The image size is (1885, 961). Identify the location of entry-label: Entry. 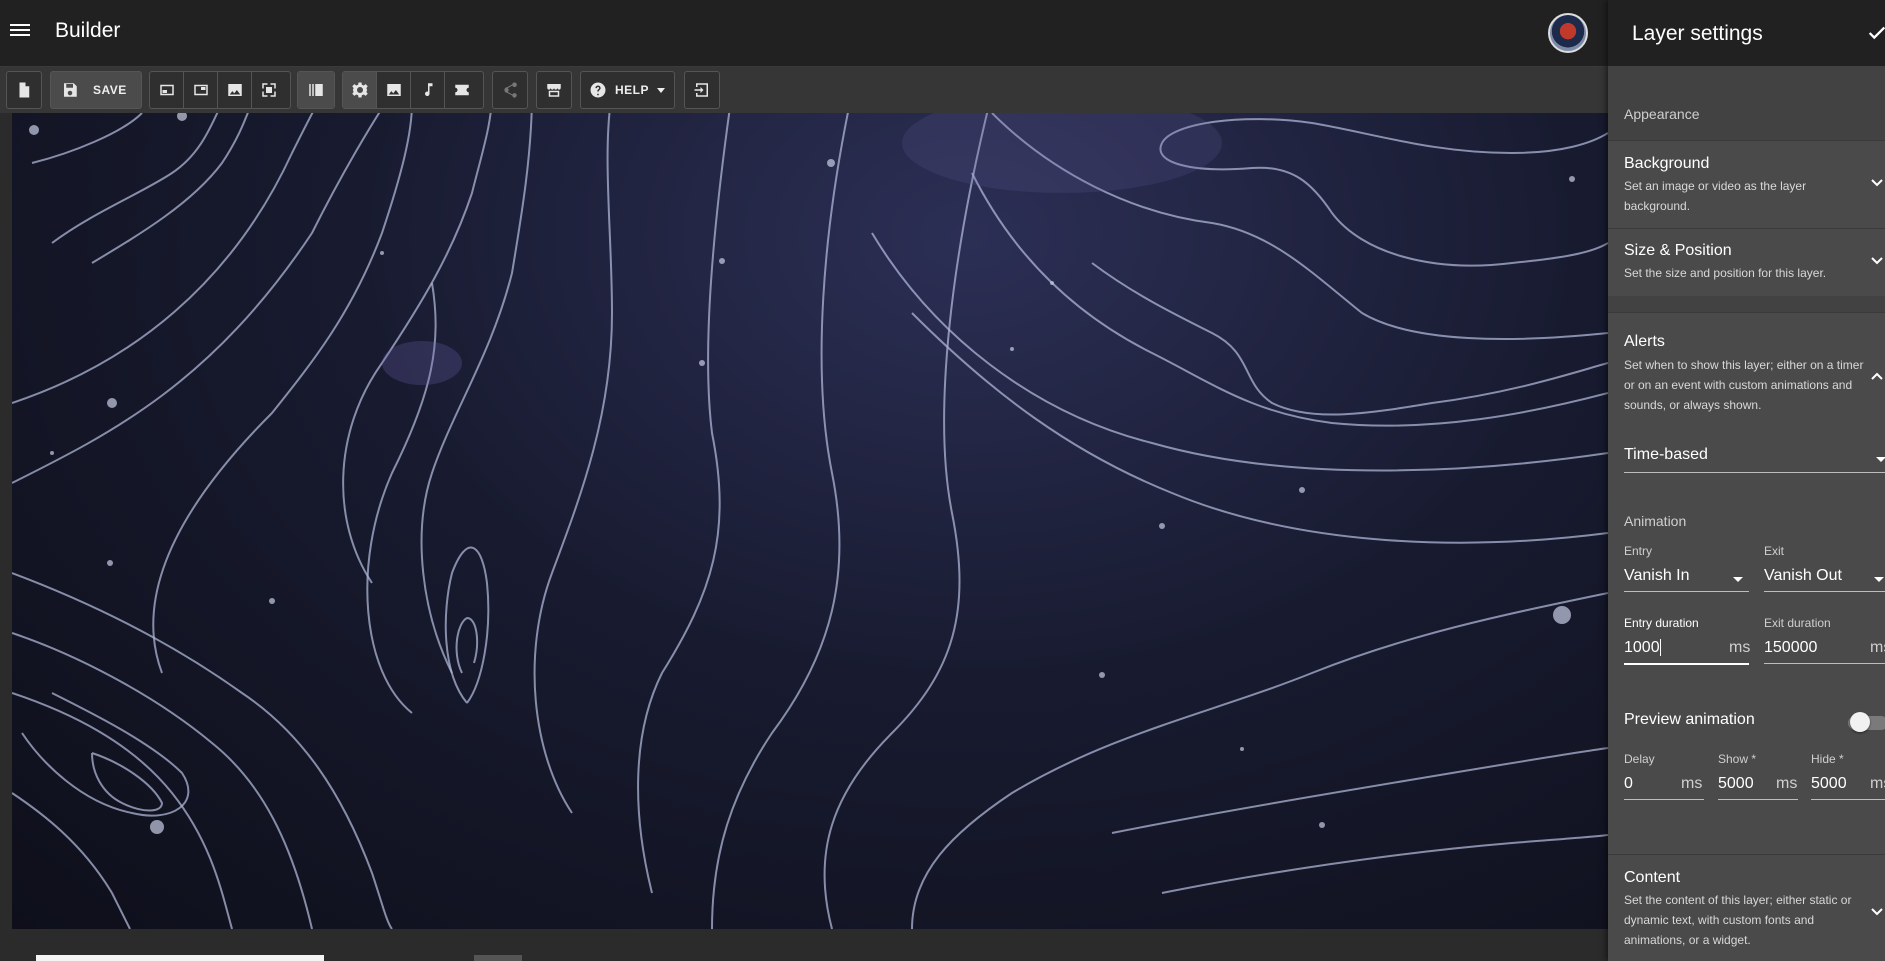
(1638, 551).